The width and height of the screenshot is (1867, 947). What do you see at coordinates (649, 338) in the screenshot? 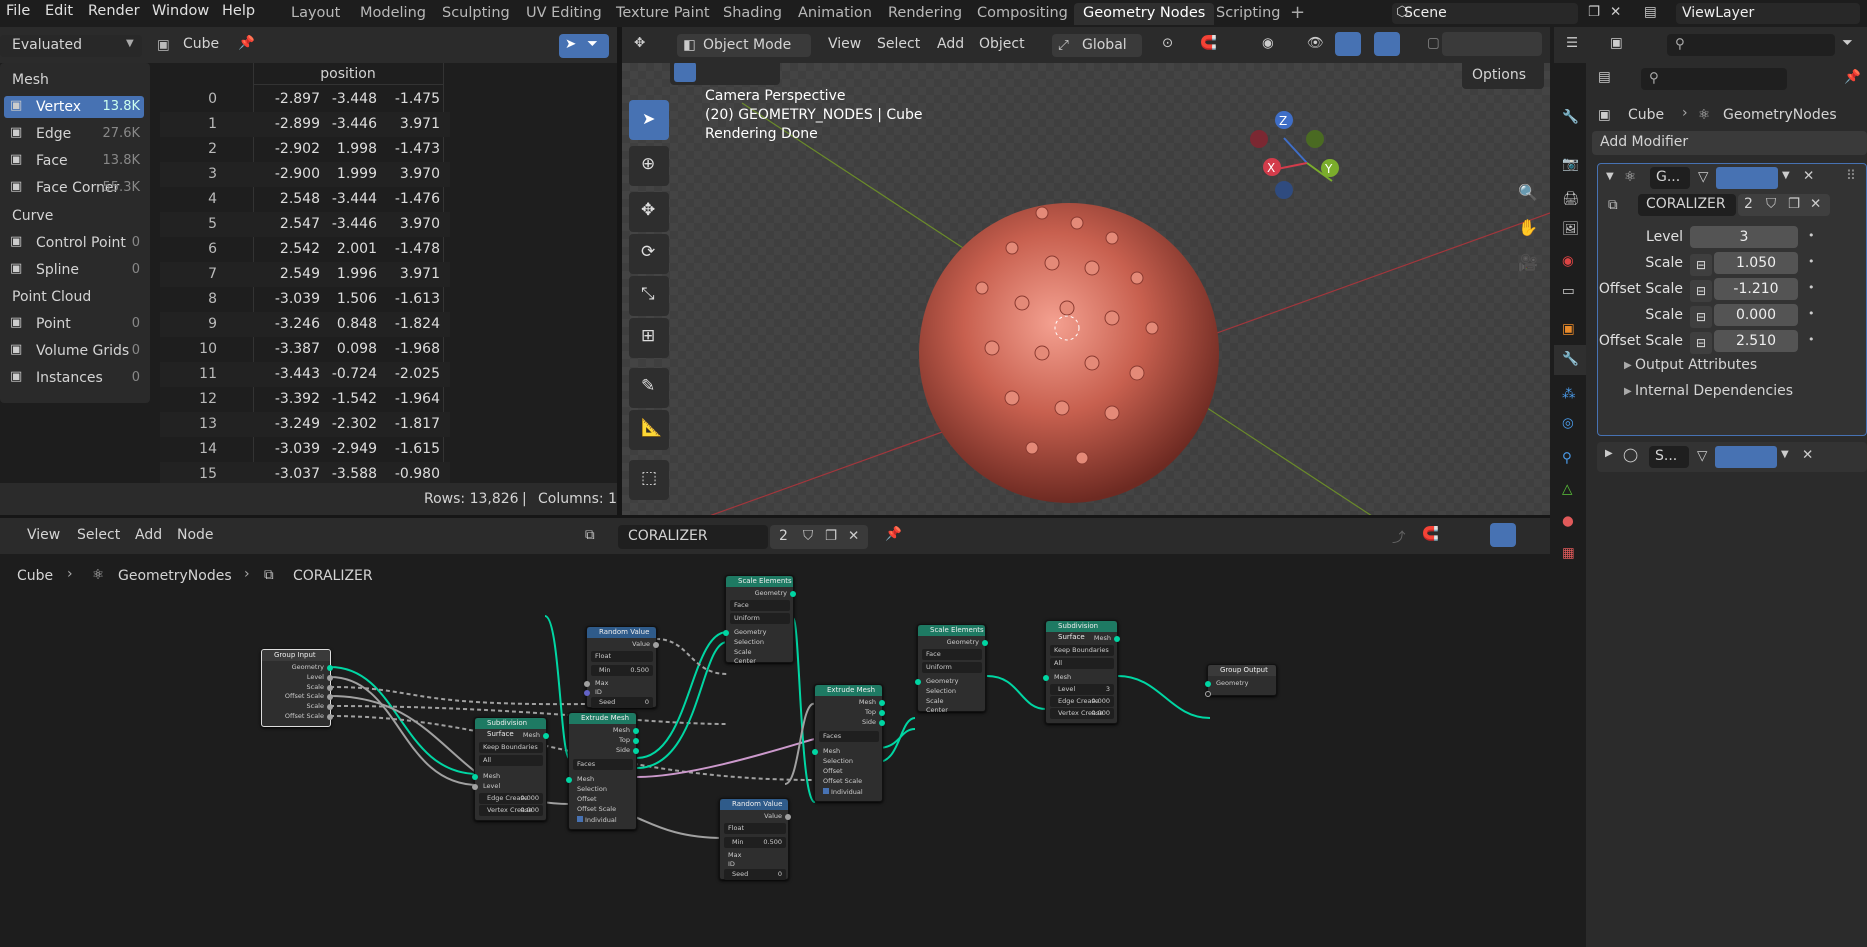
I see `transform-tool: ⊞` at bounding box center [649, 338].